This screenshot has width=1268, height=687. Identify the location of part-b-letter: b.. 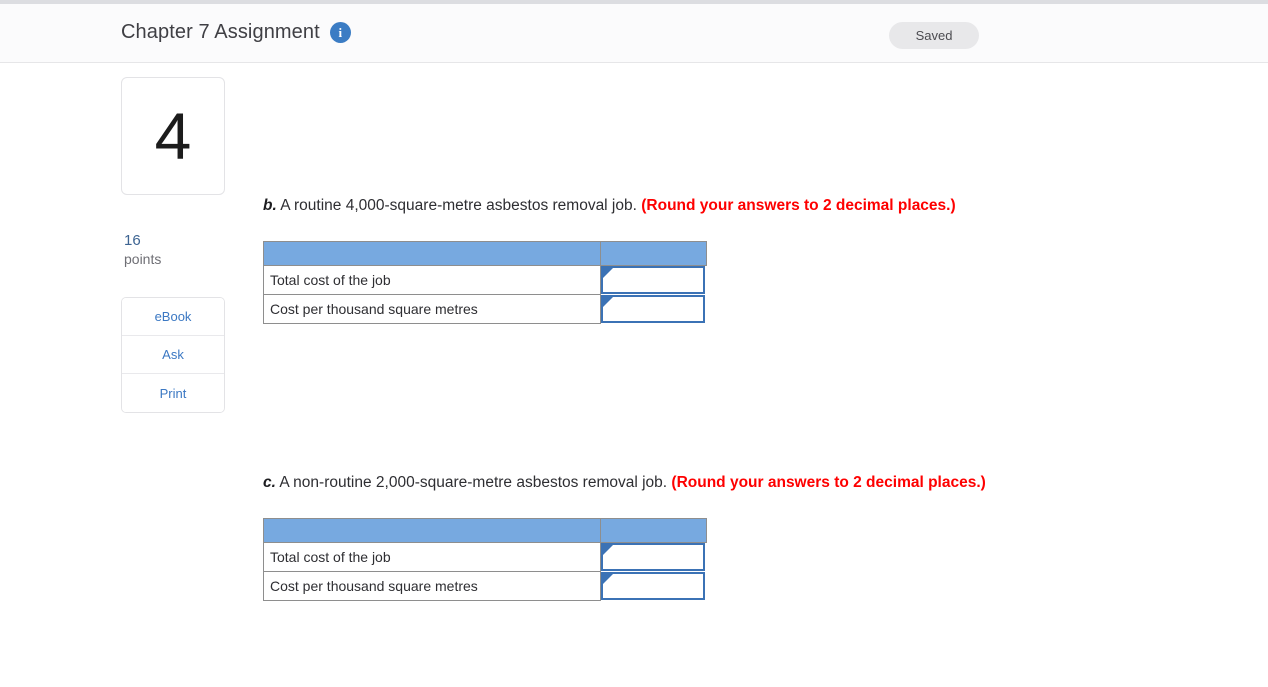
(270, 205).